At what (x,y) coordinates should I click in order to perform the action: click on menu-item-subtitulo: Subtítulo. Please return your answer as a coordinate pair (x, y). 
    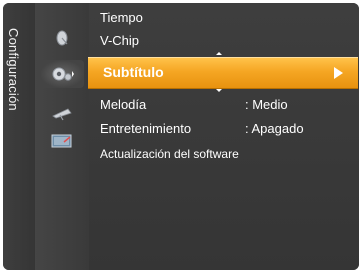
    Looking at the image, I should click on (133, 72).